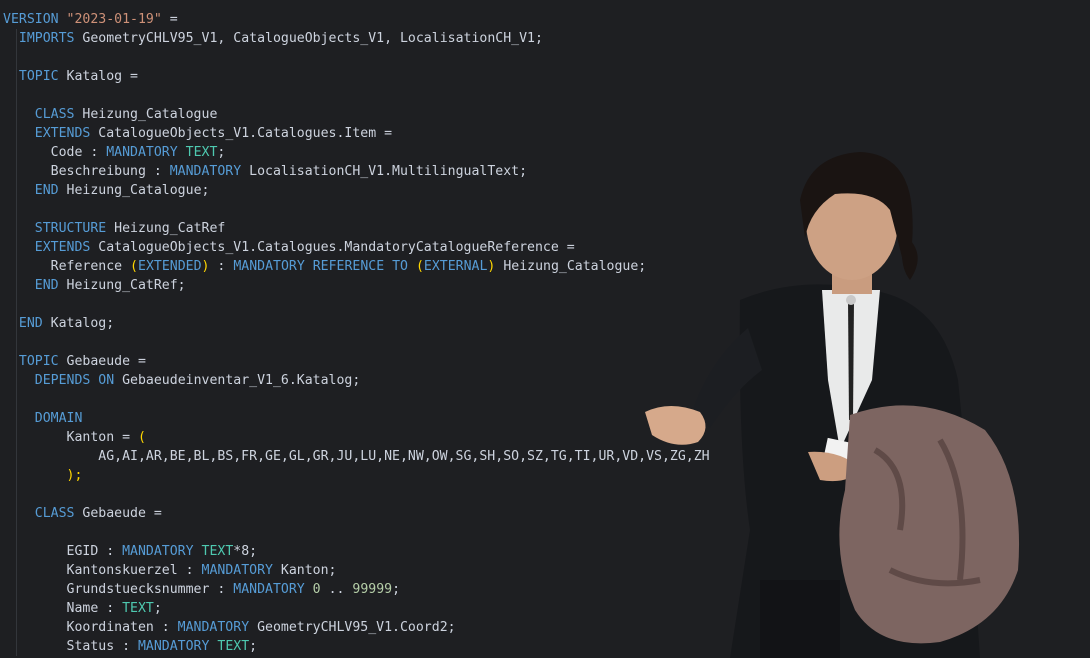 The width and height of the screenshot is (1090, 658). What do you see at coordinates (245, 551) in the screenshot?
I see `code-token: *8;` at bounding box center [245, 551].